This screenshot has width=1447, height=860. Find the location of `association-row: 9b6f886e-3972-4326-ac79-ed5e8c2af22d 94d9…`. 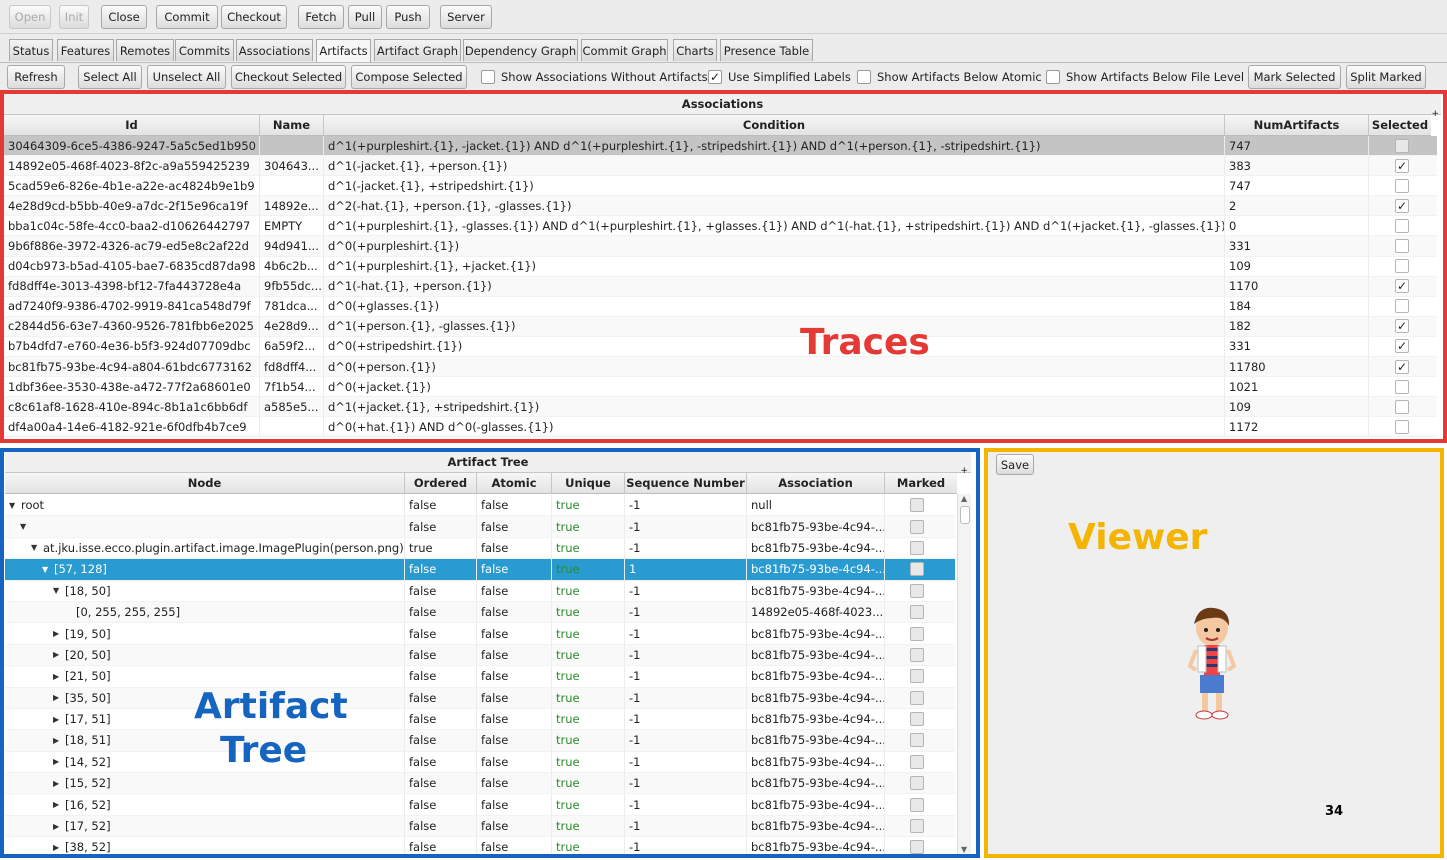

association-row: 9b6f886e-3972-4326-ac79-ed5e8c2af22d 94d9… is located at coordinates (720, 246).